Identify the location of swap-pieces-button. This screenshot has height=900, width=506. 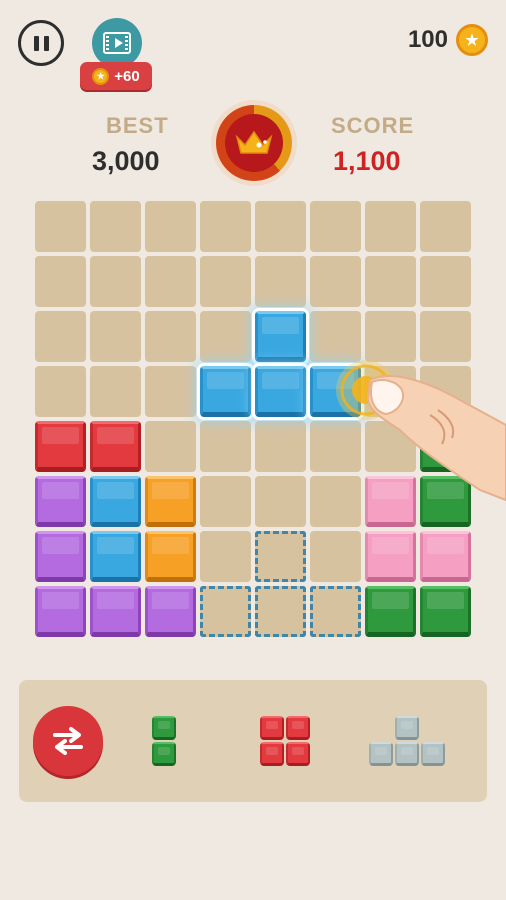
(68, 741).